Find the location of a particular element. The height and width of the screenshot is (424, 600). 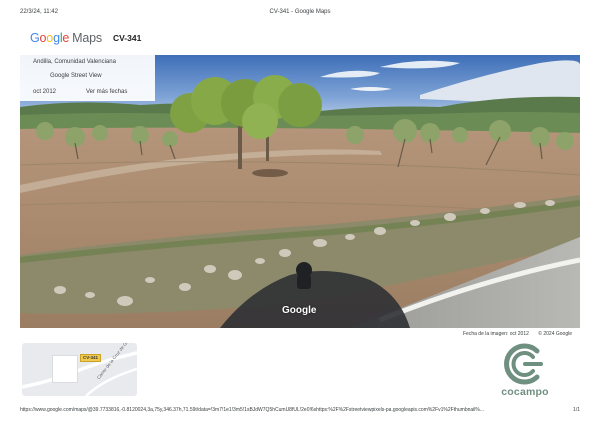

more-dates-link: Ver más fechas is located at coordinates (106, 92).